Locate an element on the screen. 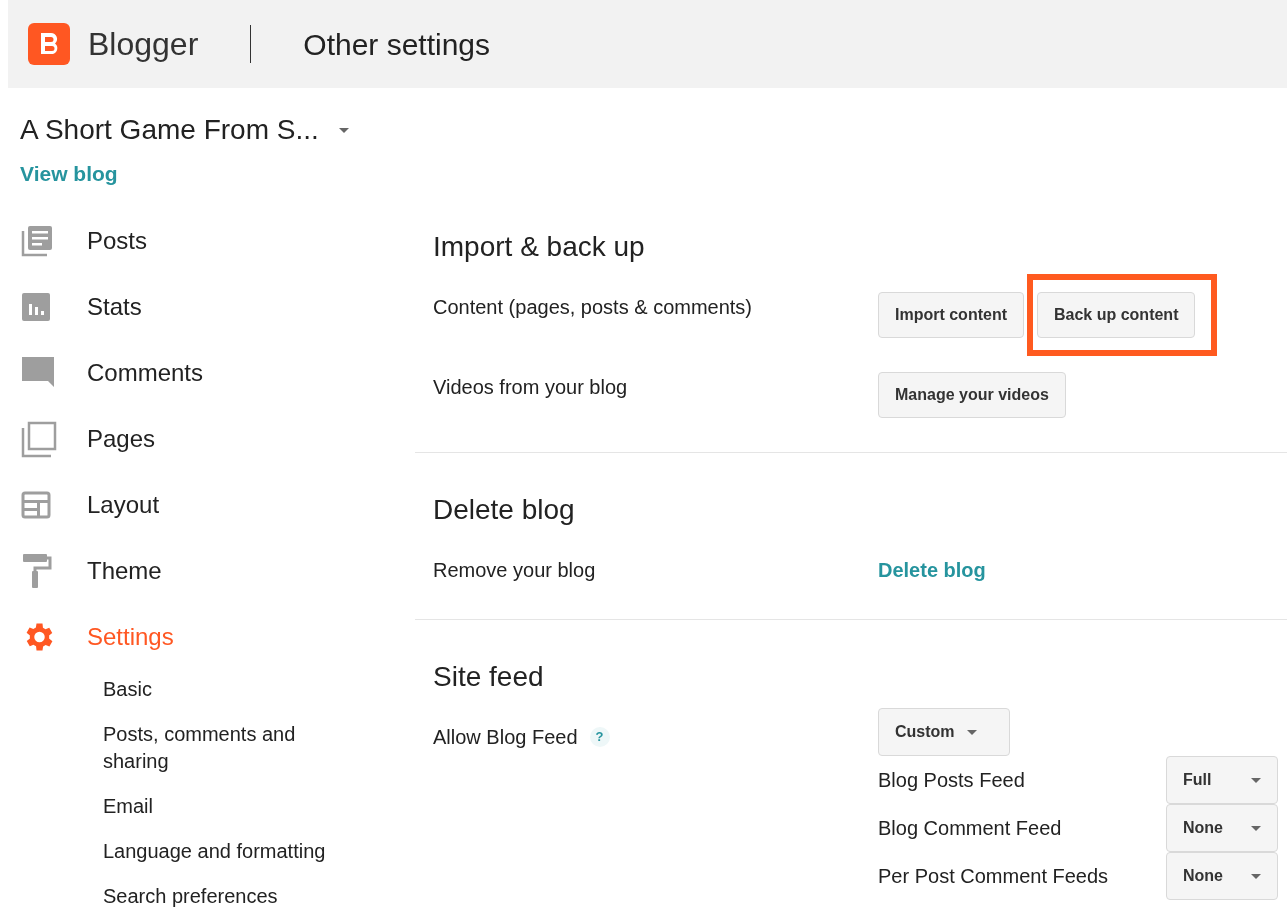 The width and height of the screenshot is (1287, 922). feed-dropdown: Full is located at coordinates (1222, 780).